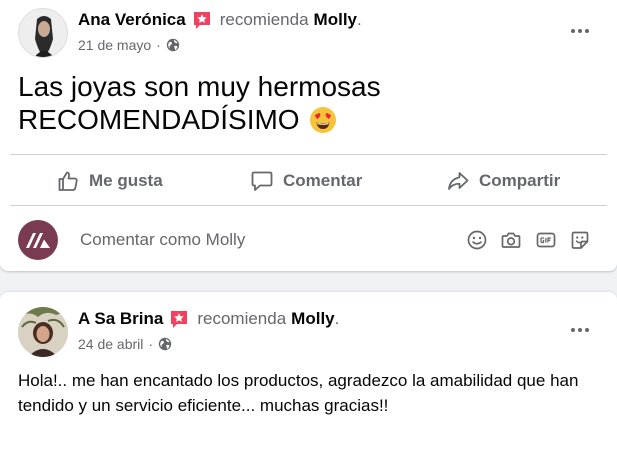 The width and height of the screenshot is (617, 455). I want to click on like-button: Me gusta, so click(109, 181).